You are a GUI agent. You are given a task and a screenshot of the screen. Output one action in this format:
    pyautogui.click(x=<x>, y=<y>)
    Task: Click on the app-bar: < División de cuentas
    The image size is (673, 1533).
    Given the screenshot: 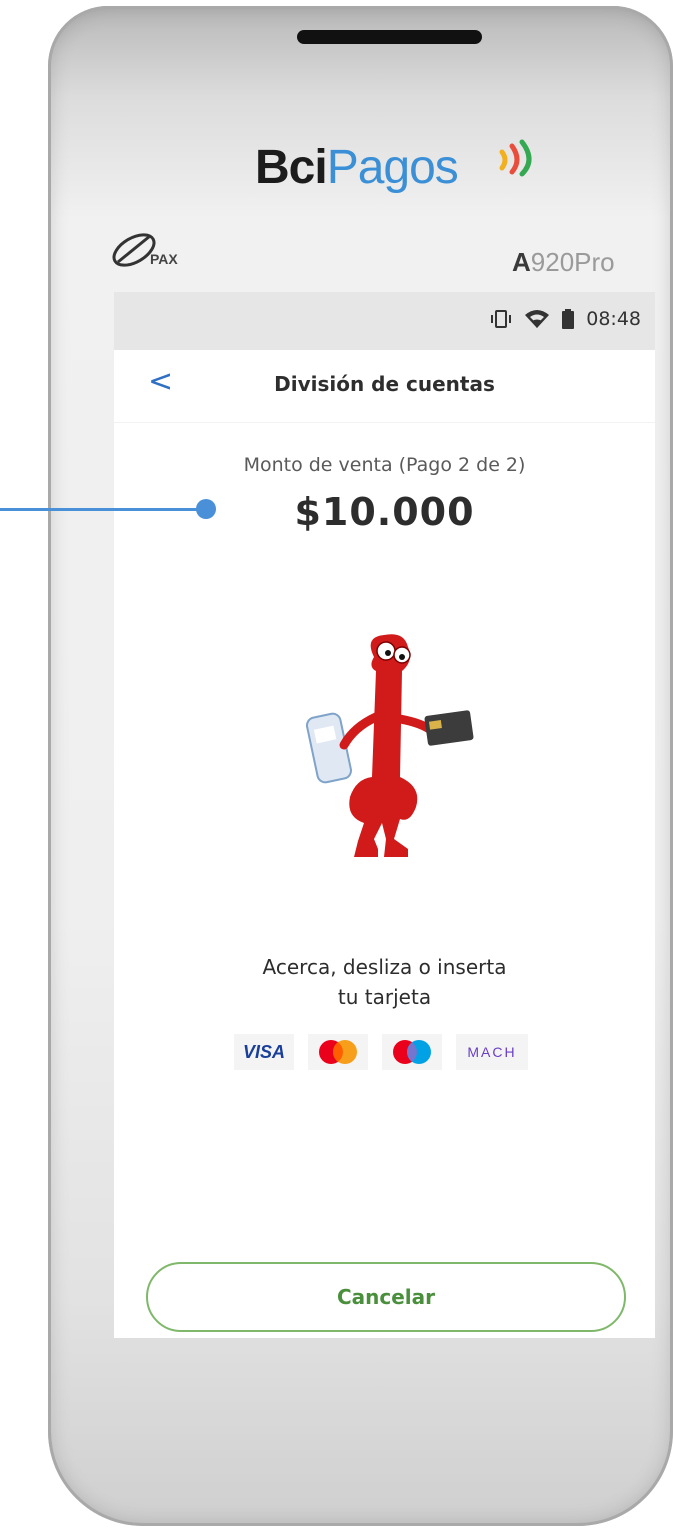 What is the action you would take?
    pyautogui.click(x=384, y=386)
    